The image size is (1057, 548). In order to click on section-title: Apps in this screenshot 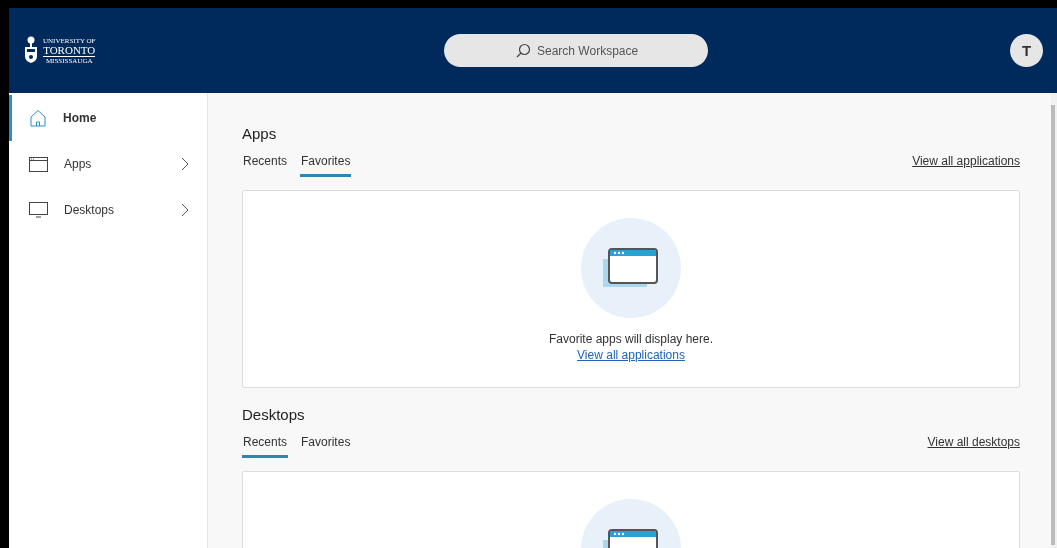, I will do `click(260, 133)`.